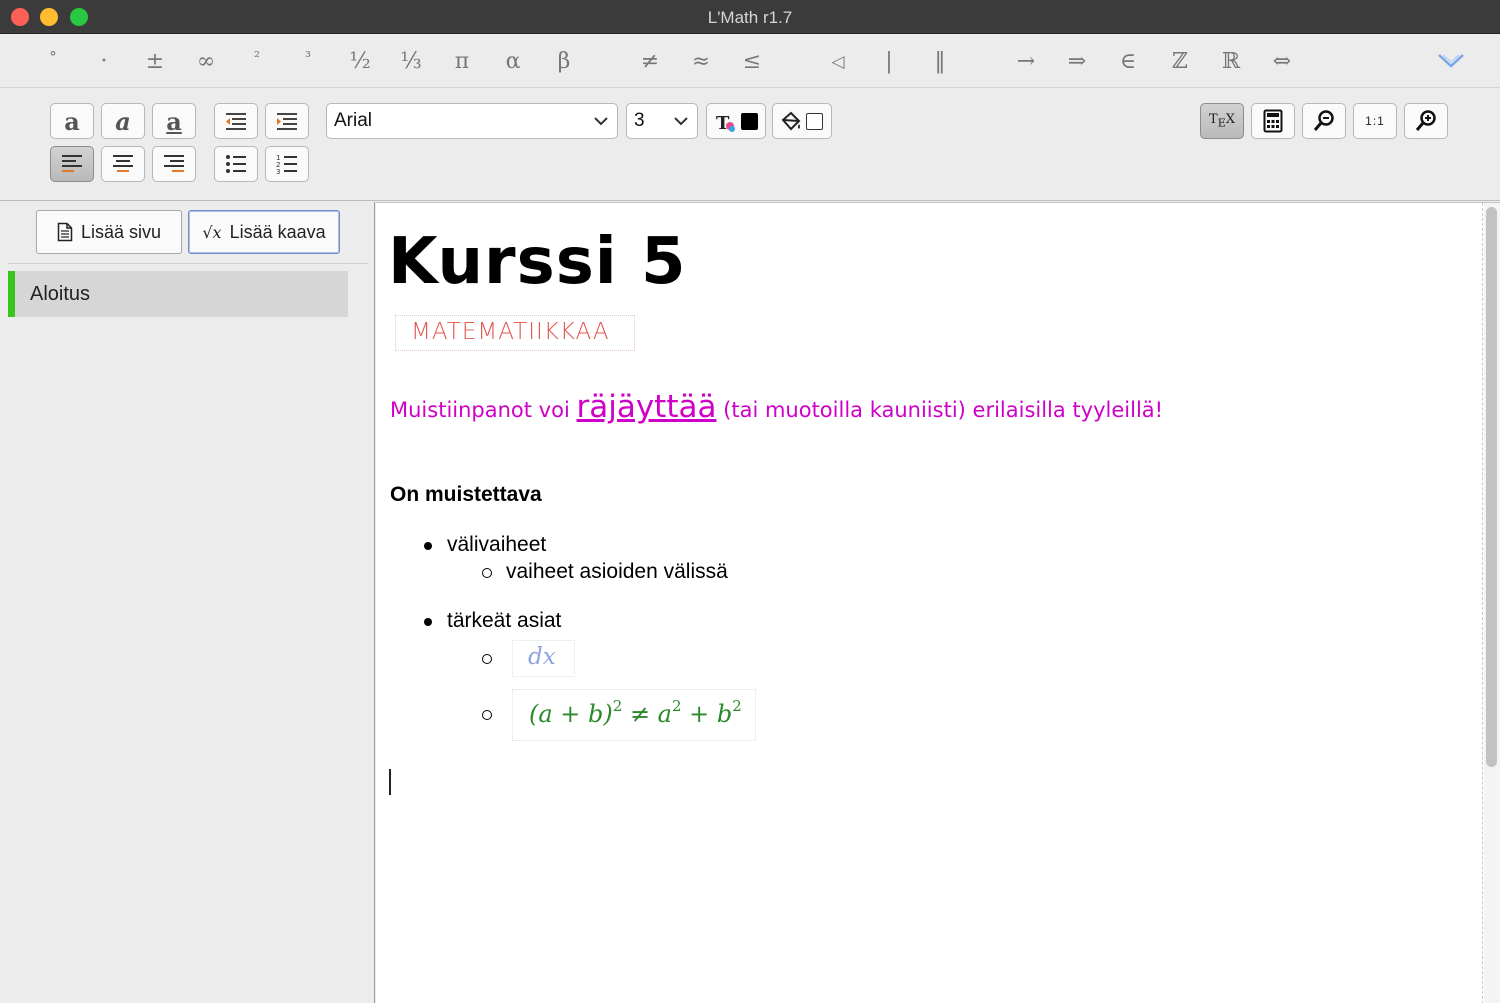  I want to click on underline-icon: a, so click(174, 121).